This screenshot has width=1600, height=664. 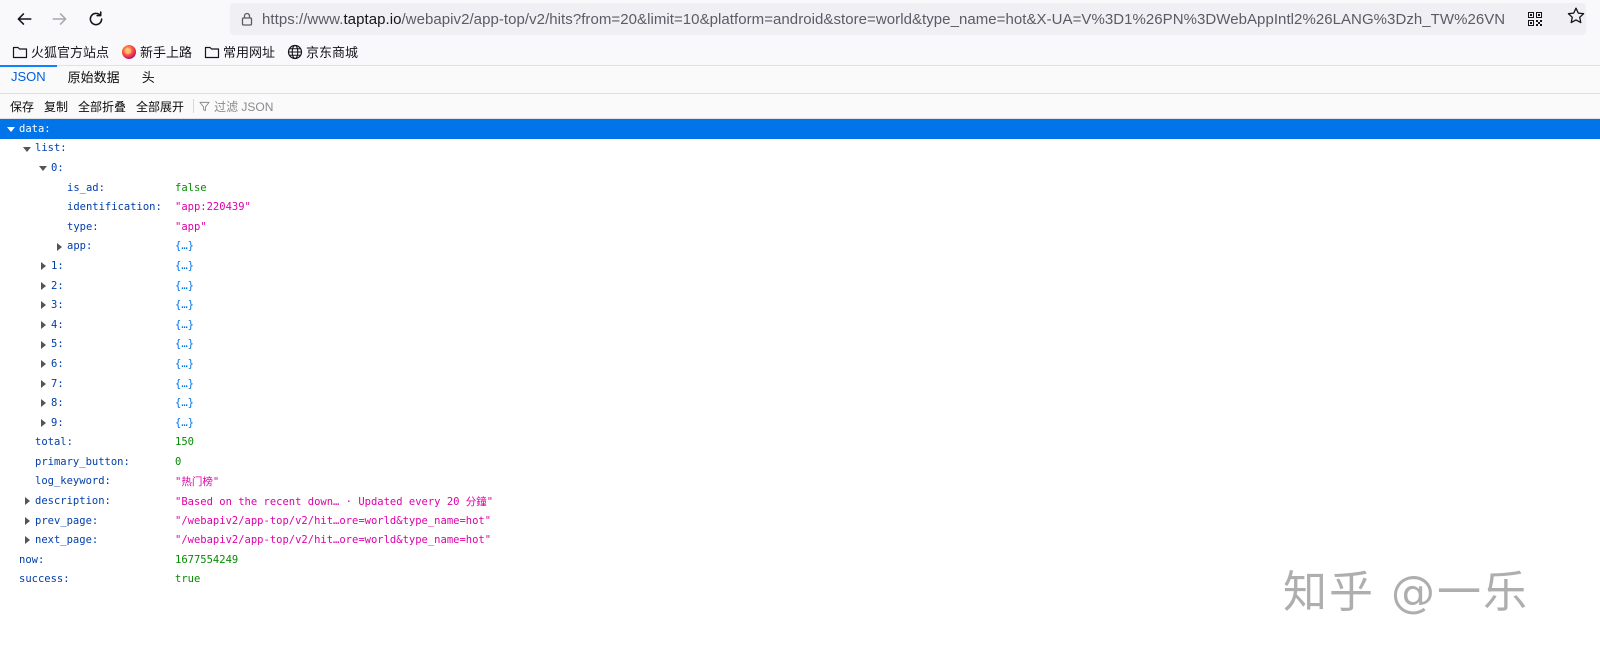 I want to click on url-scheme: https://www., so click(x=303, y=19).